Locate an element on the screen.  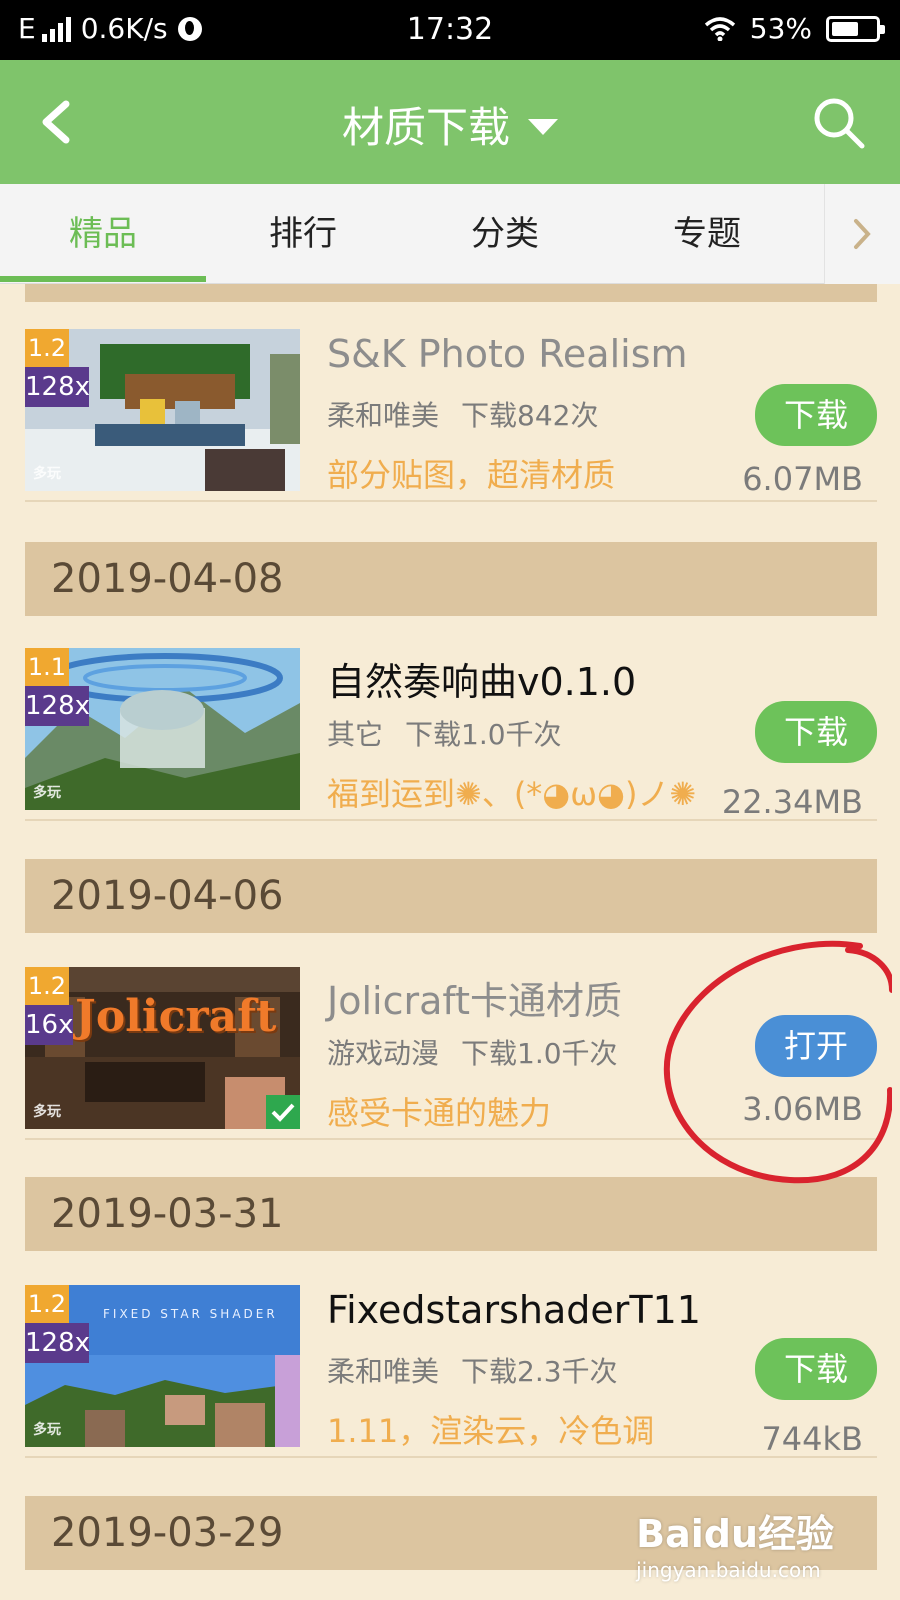
search-icon is located at coordinates (839, 123).